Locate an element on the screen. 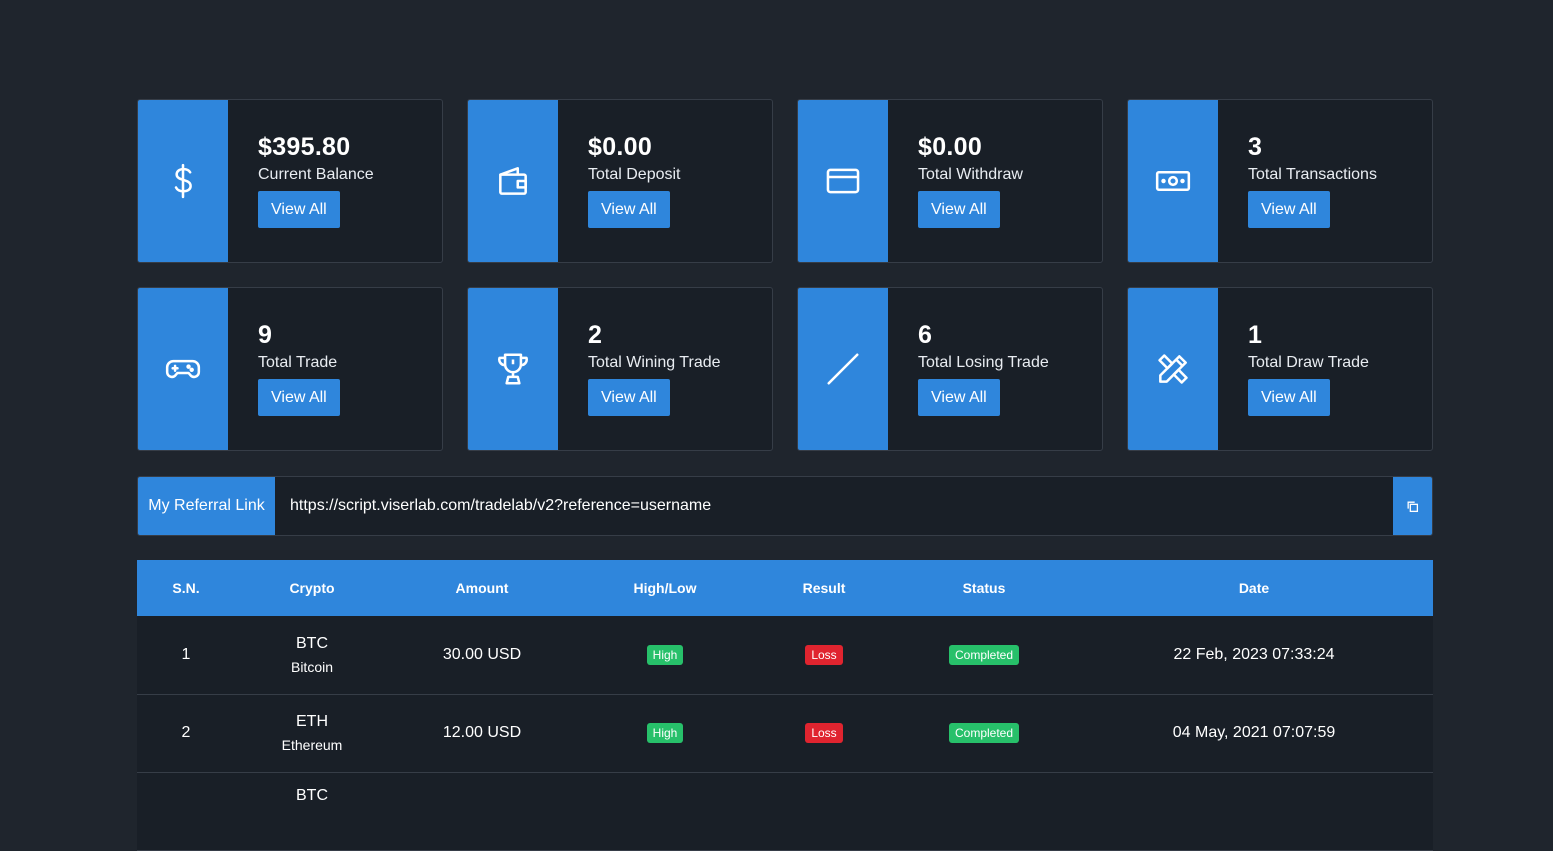 The image size is (1553, 851). view-all-wining-button: View All is located at coordinates (629, 397).